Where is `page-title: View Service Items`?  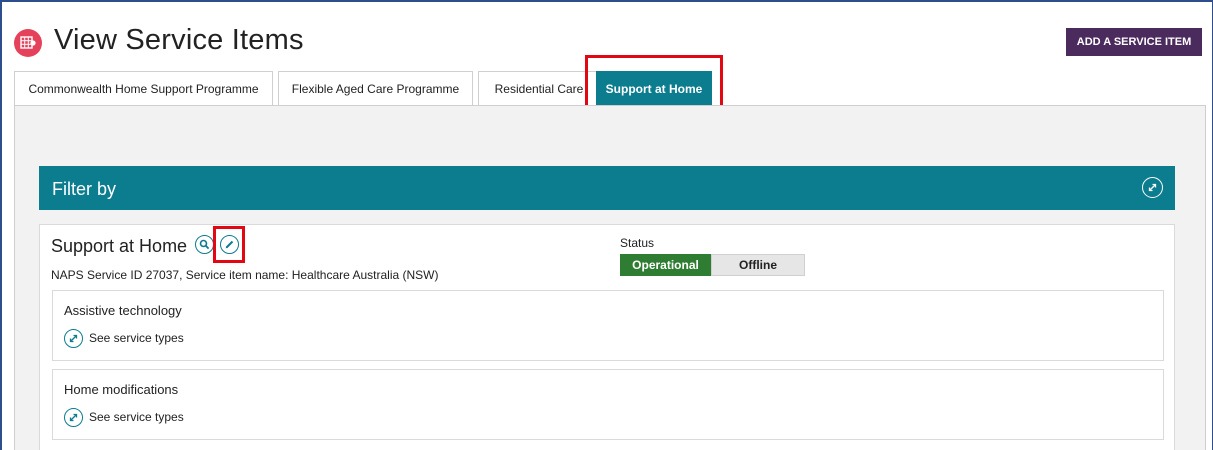 page-title: View Service Items is located at coordinates (179, 40).